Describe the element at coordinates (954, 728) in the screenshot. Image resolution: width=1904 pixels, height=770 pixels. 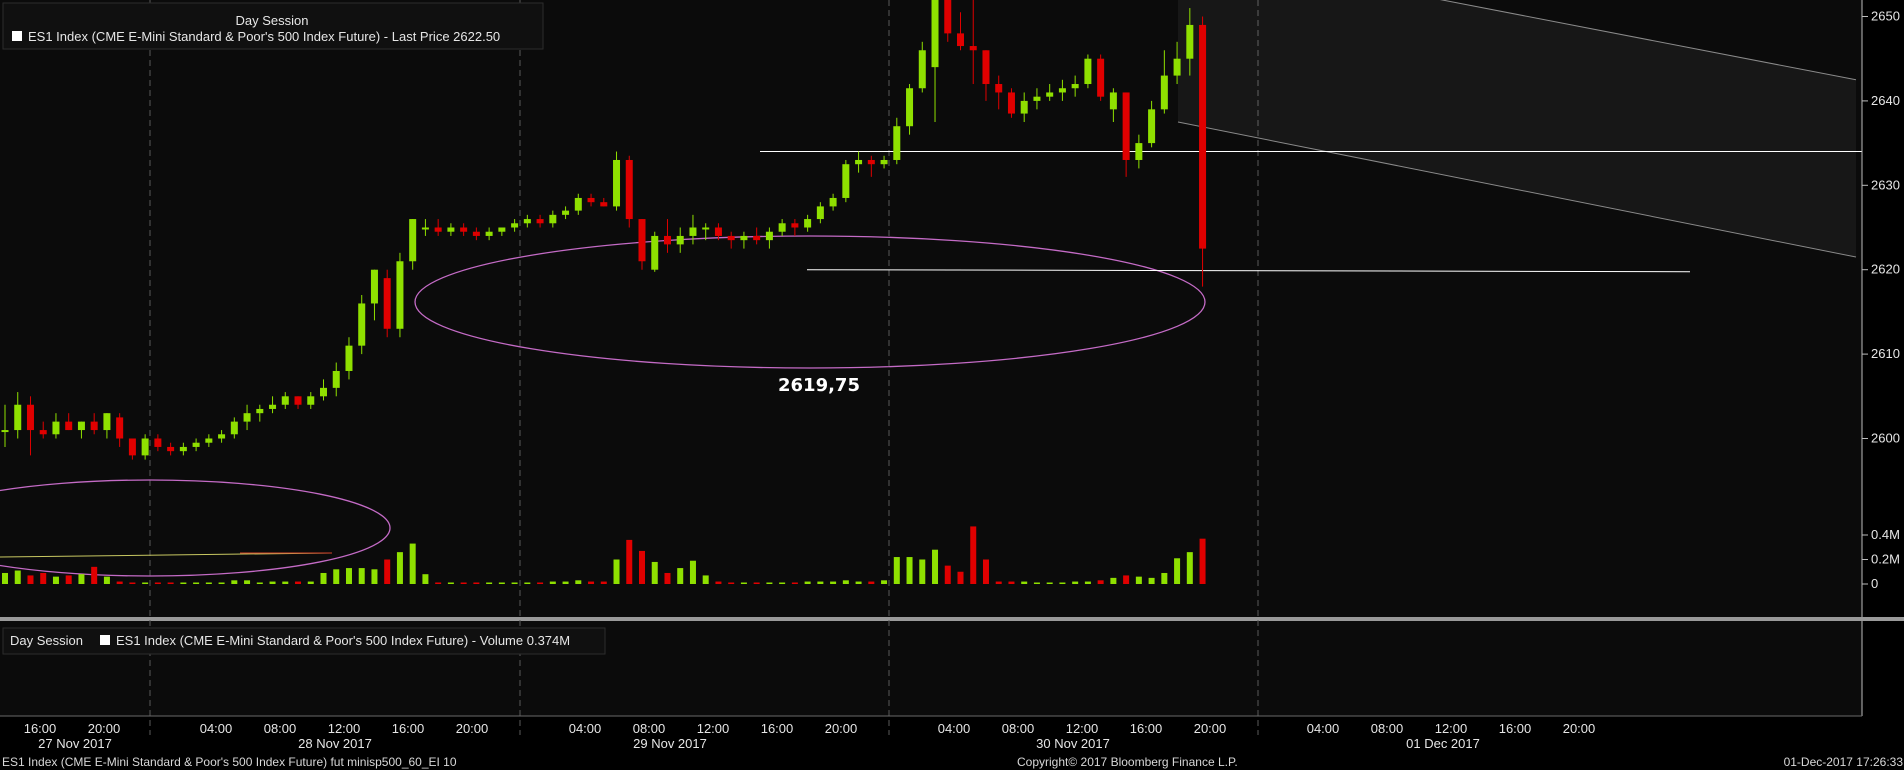
I see `time-label-12: 04:00` at that location.